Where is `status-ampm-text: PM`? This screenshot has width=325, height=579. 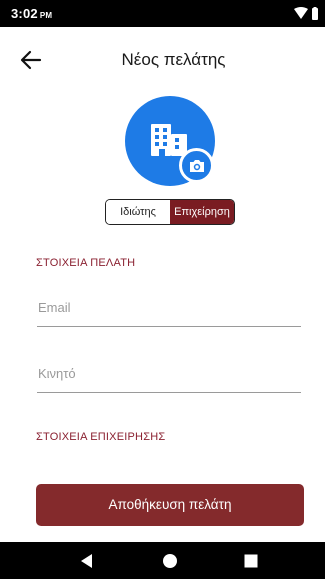
status-ampm-text: PM is located at coordinates (46, 15).